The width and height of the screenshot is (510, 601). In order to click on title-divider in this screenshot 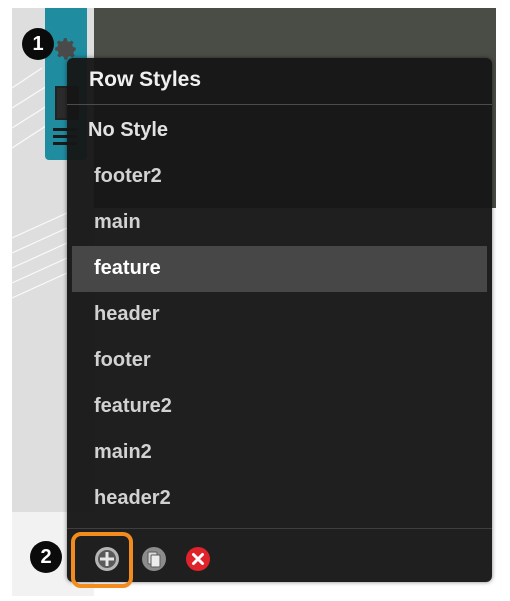, I will do `click(279, 104)`.